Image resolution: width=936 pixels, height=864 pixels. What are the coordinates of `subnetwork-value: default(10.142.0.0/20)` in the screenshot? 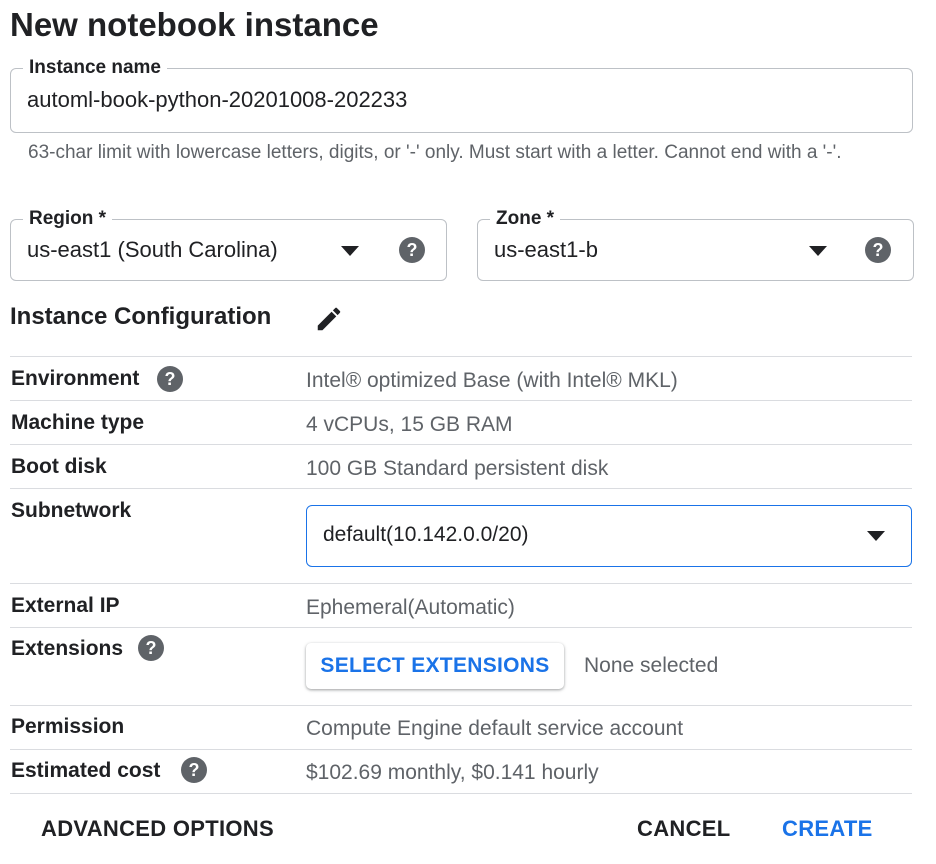 It's located at (426, 534).